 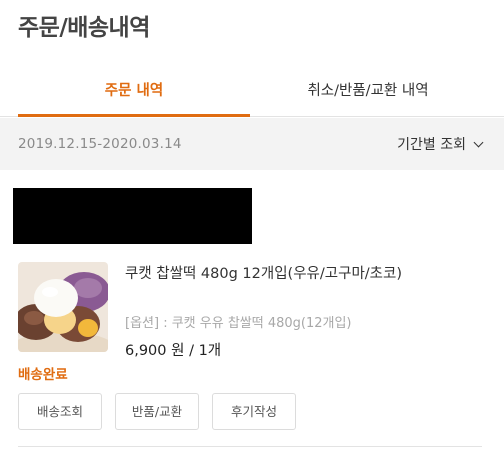 What do you see at coordinates (263, 272) in the screenshot?
I see `product-name: 쿠캣 찹쌀떡 480g 12개입(우유/고구마/초코)` at bounding box center [263, 272].